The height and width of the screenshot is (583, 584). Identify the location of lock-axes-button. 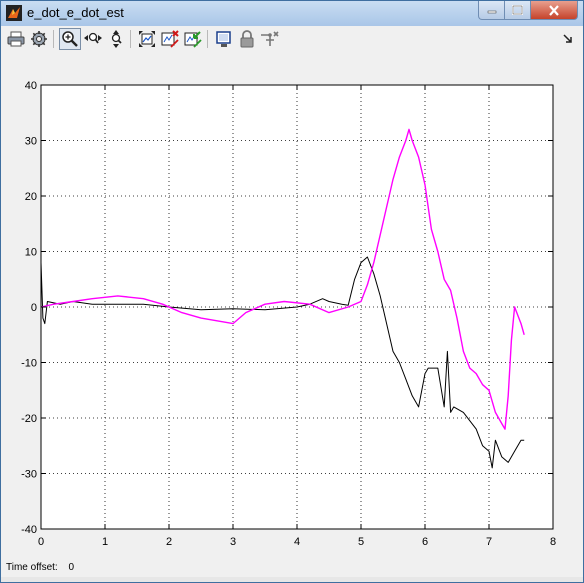
(247, 39).